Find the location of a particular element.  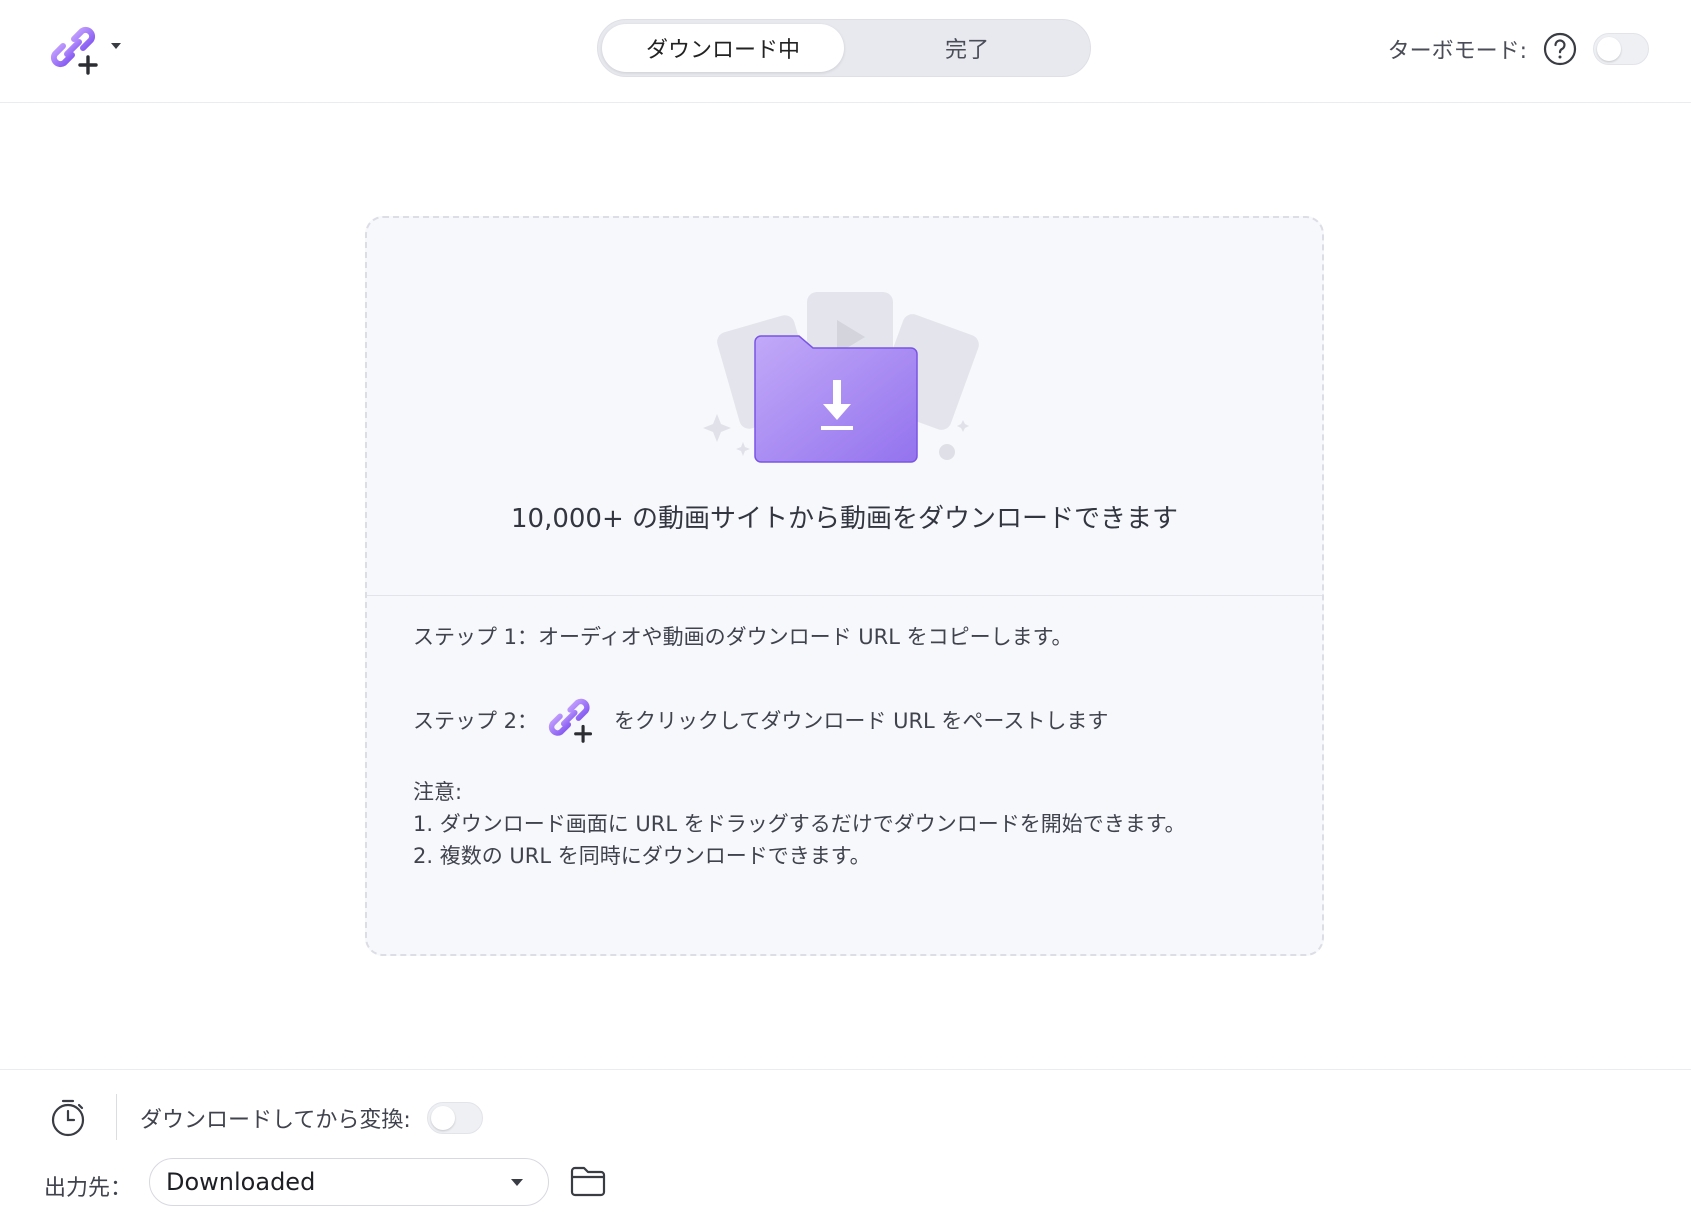

bottom-bar: ダウンロードしてから変換: 出力先： Downloaded is located at coordinates (845, 1149).